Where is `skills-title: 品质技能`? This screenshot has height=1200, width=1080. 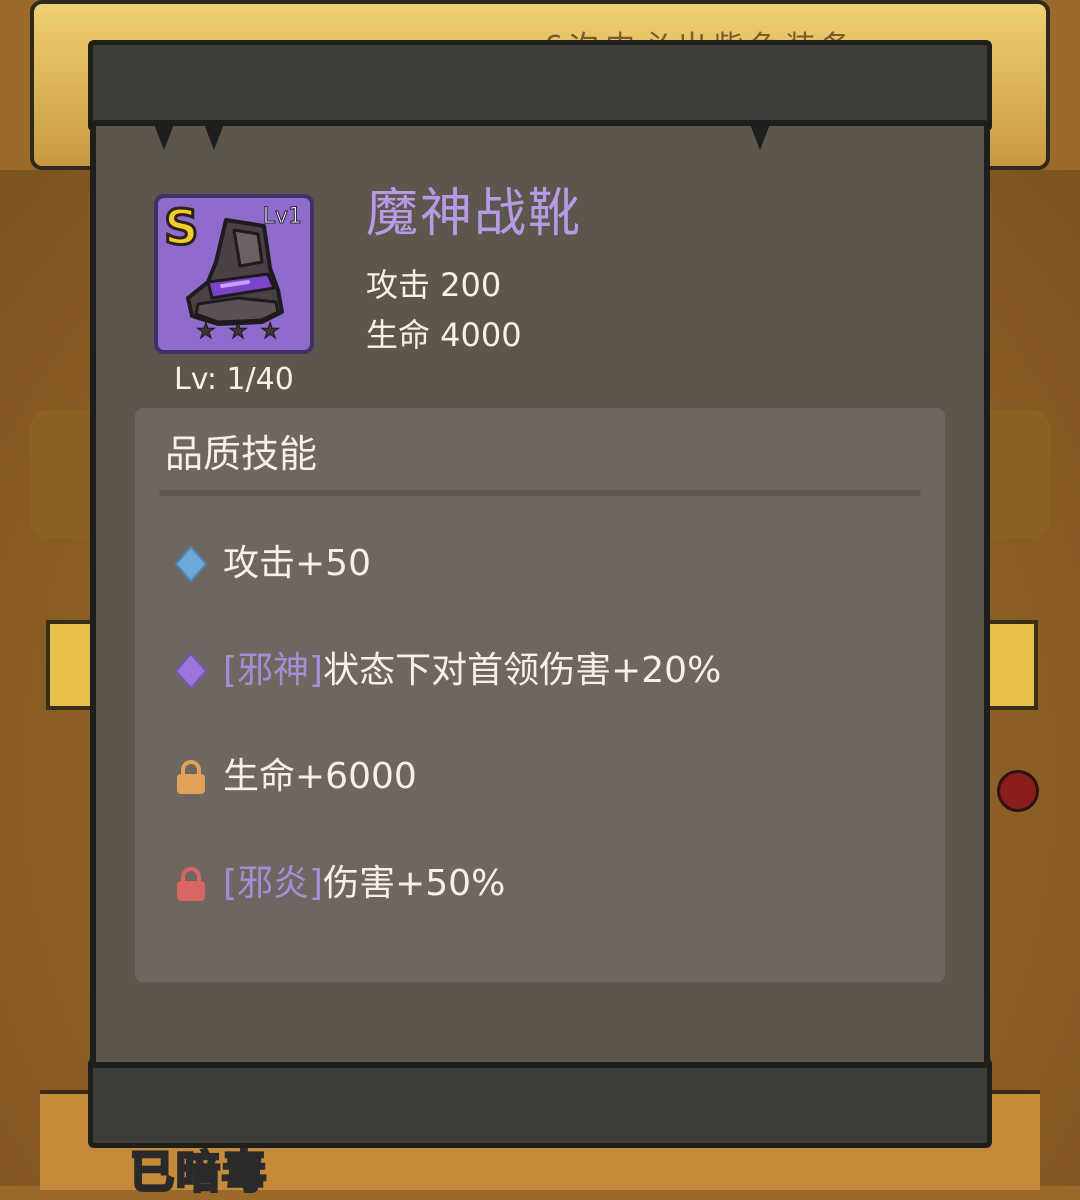
skills-title: 品质技能 is located at coordinates (241, 454).